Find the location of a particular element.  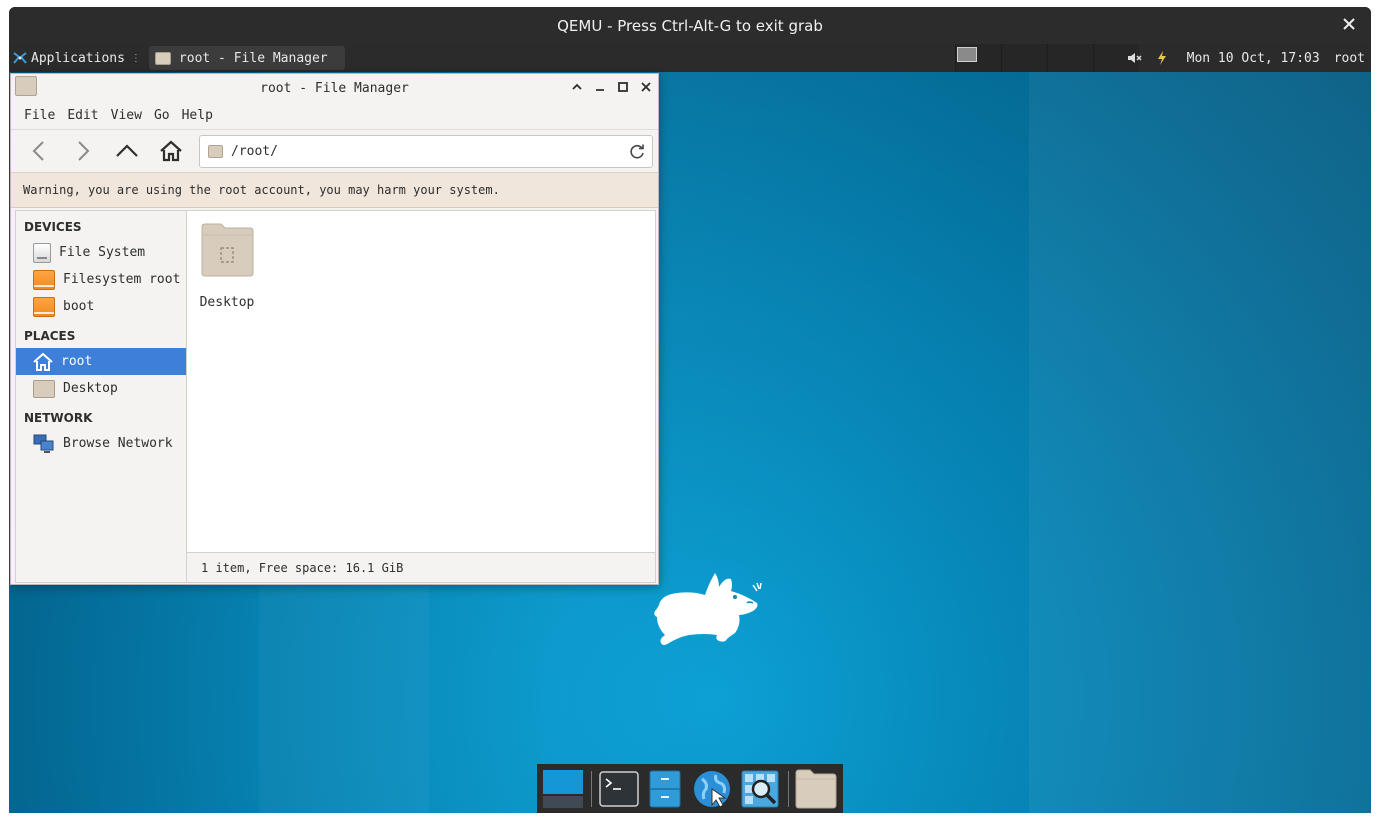

chevron-up-icon is located at coordinates (576, 86).